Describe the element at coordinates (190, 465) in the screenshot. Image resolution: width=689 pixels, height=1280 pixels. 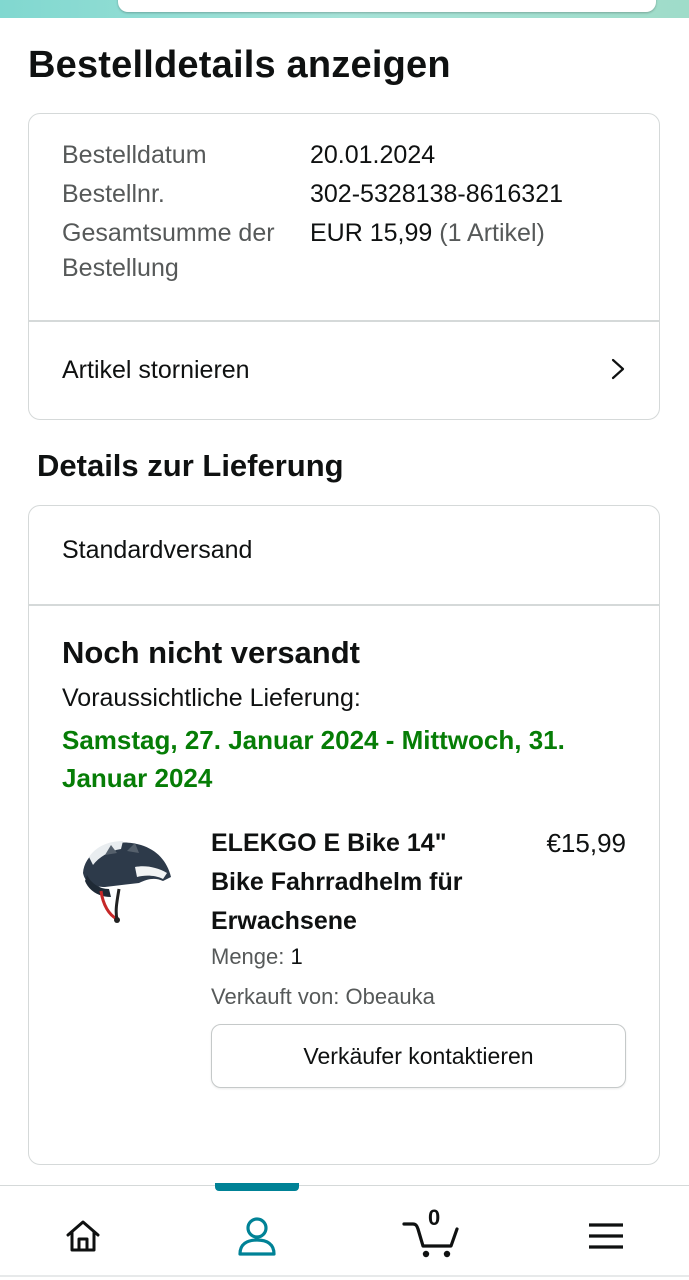
I see `delivery-section-title: Details zur Lieferung` at that location.